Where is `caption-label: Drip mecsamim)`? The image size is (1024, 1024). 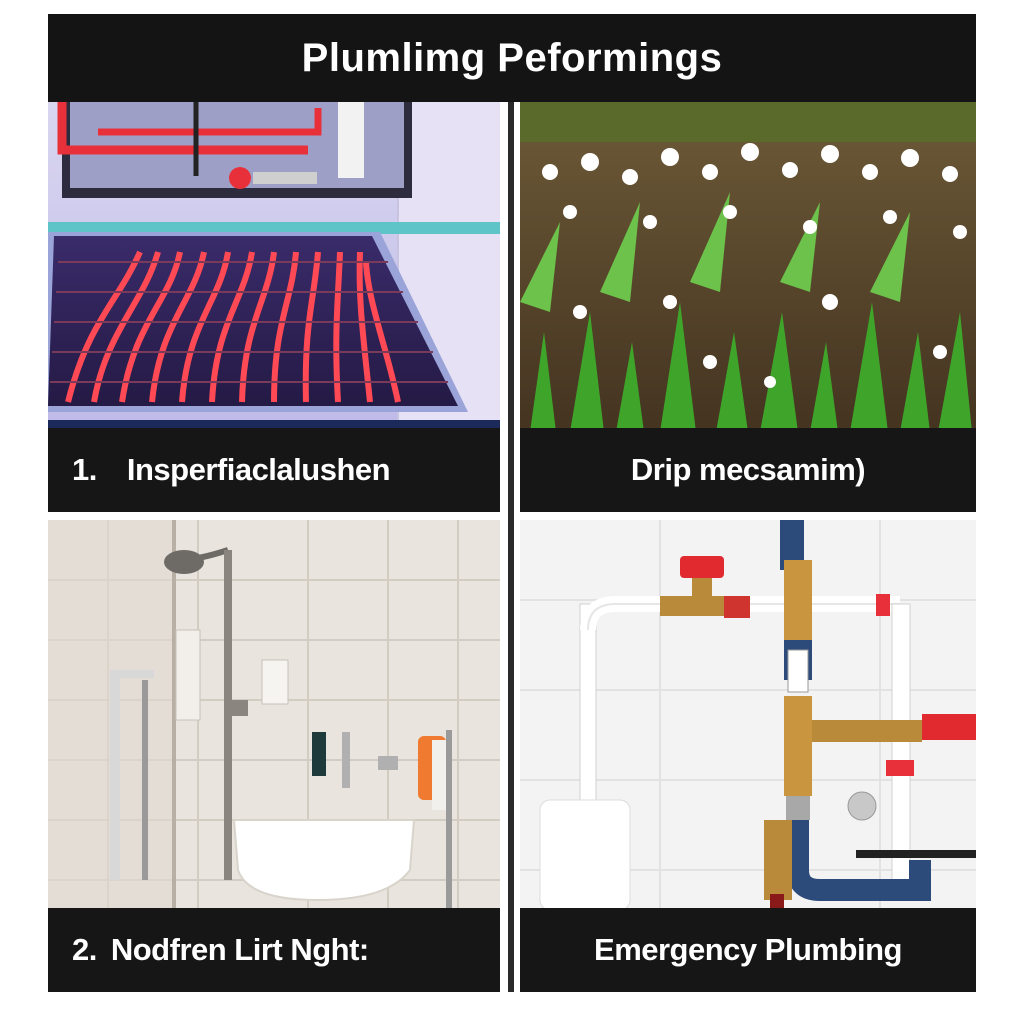 caption-label: Drip mecsamim) is located at coordinates (748, 469).